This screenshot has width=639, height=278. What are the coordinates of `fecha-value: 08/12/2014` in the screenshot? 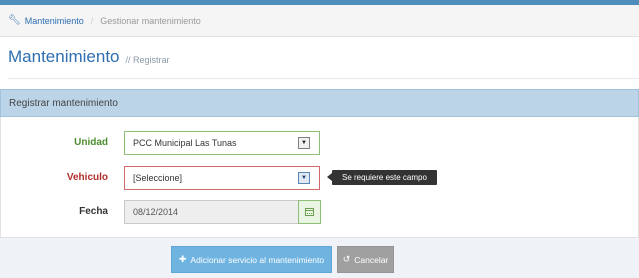 It's located at (156, 212).